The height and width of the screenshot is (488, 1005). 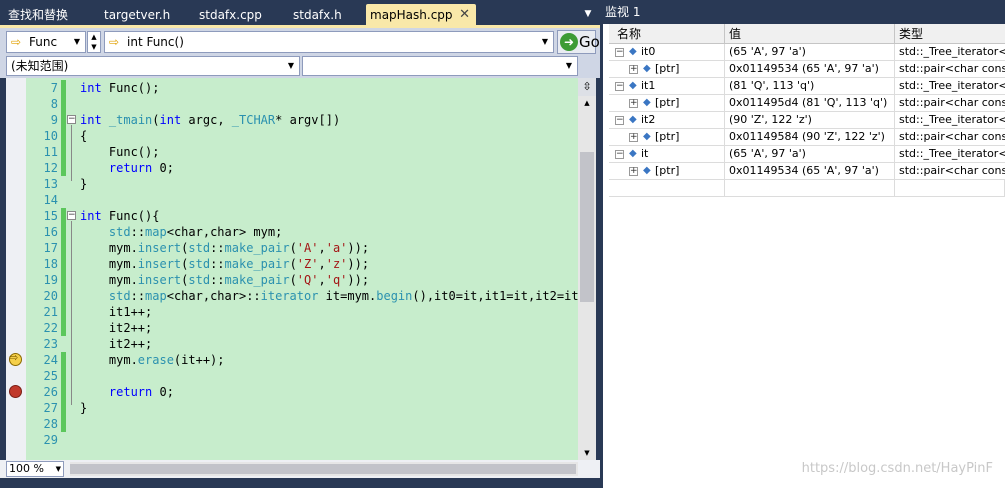 I want to click on watch-empty-row, so click(x=807, y=188).